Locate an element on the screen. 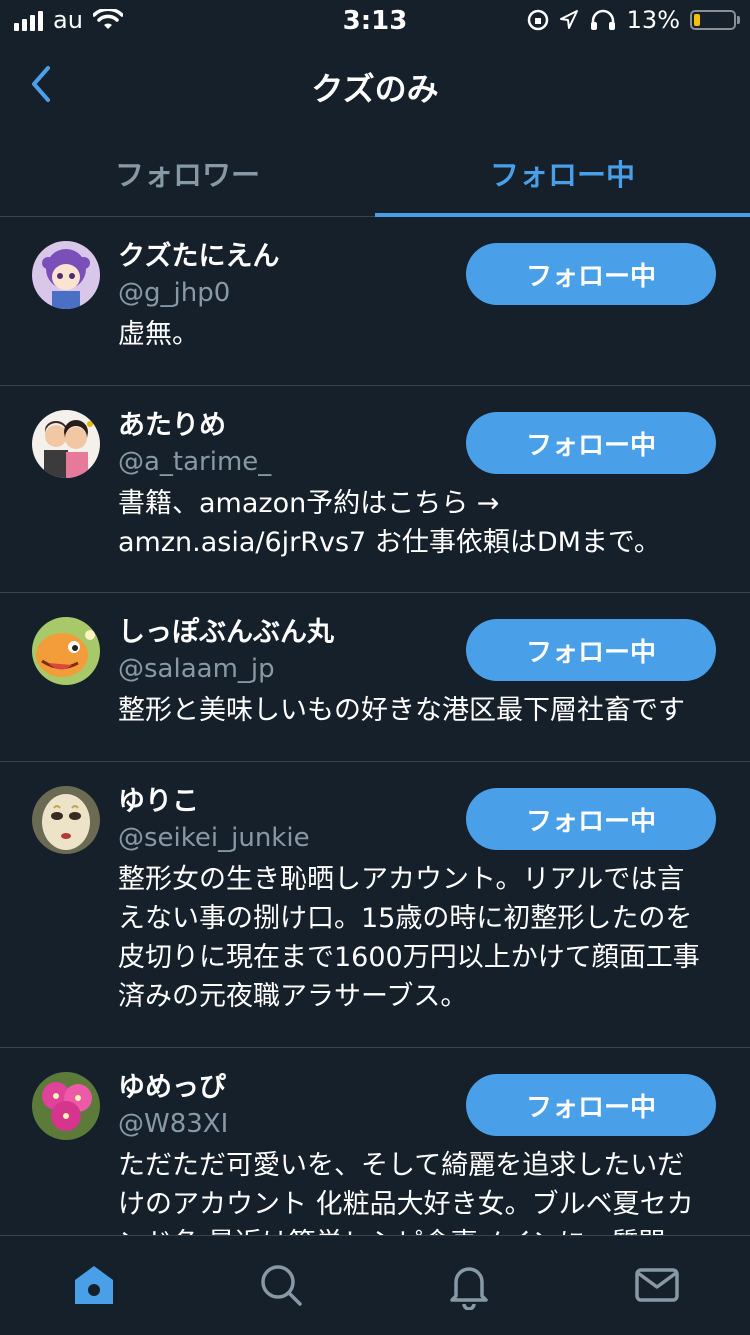 The width and height of the screenshot is (750, 1335). bottom-tab-bar is located at coordinates (375, 1285).